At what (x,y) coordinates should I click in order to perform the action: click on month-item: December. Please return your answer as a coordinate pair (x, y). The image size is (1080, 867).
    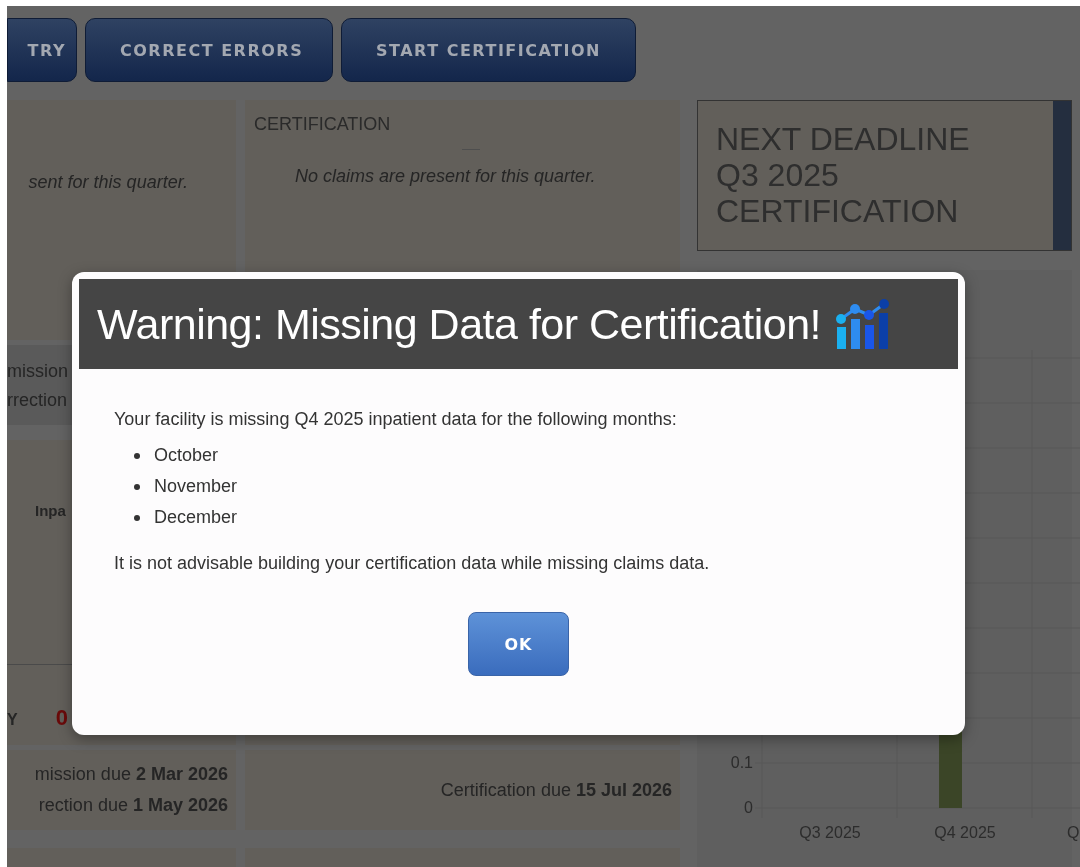
    Looking at the image, I should click on (196, 517).